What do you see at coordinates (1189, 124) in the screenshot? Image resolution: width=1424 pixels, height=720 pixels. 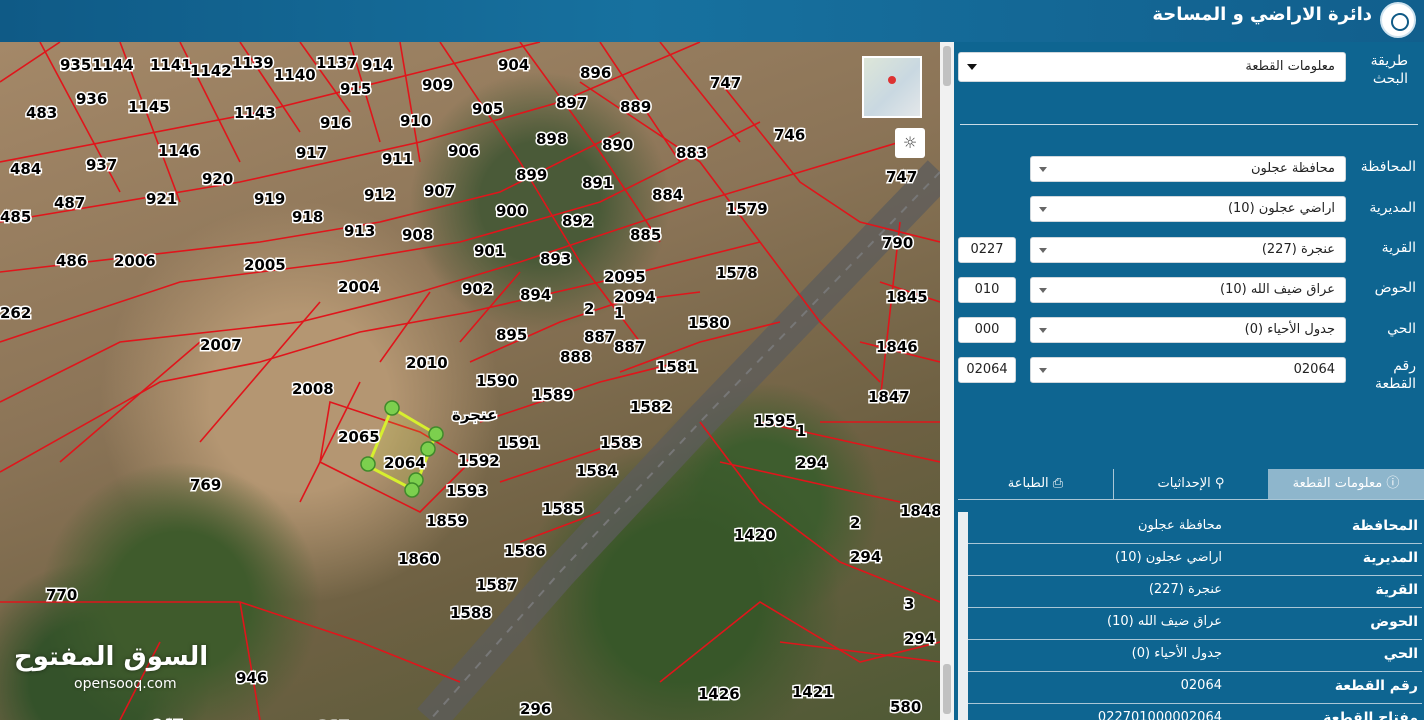 I see `panel-divider` at bounding box center [1189, 124].